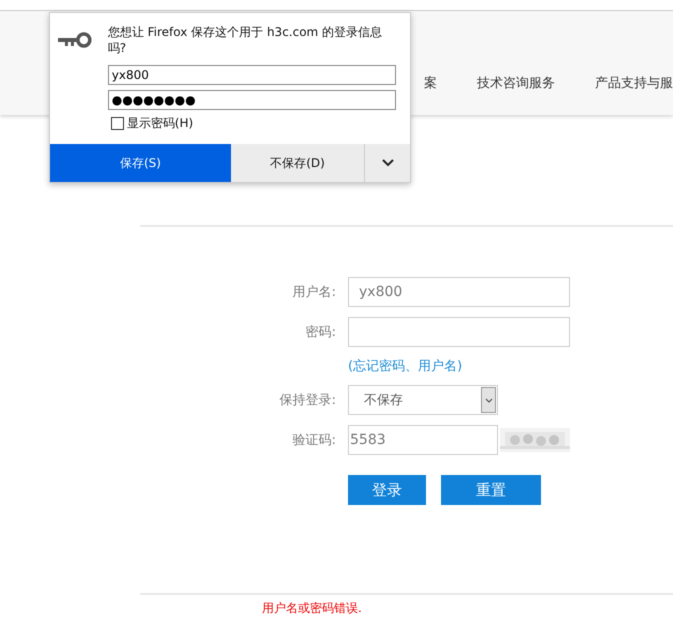  I want to click on reset-button: 重置, so click(491, 490).